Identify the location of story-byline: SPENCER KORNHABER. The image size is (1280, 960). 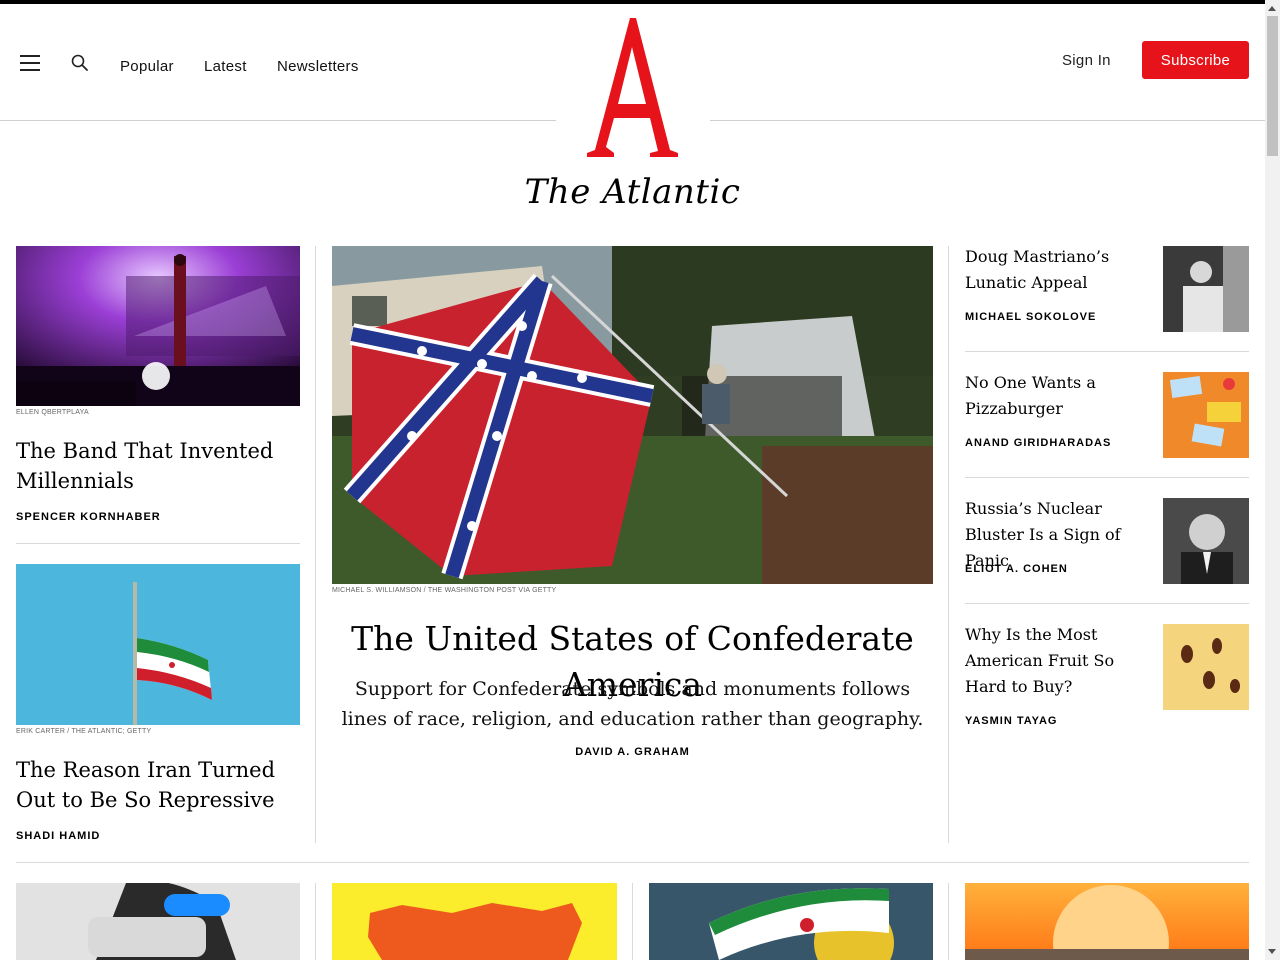
(88, 517).